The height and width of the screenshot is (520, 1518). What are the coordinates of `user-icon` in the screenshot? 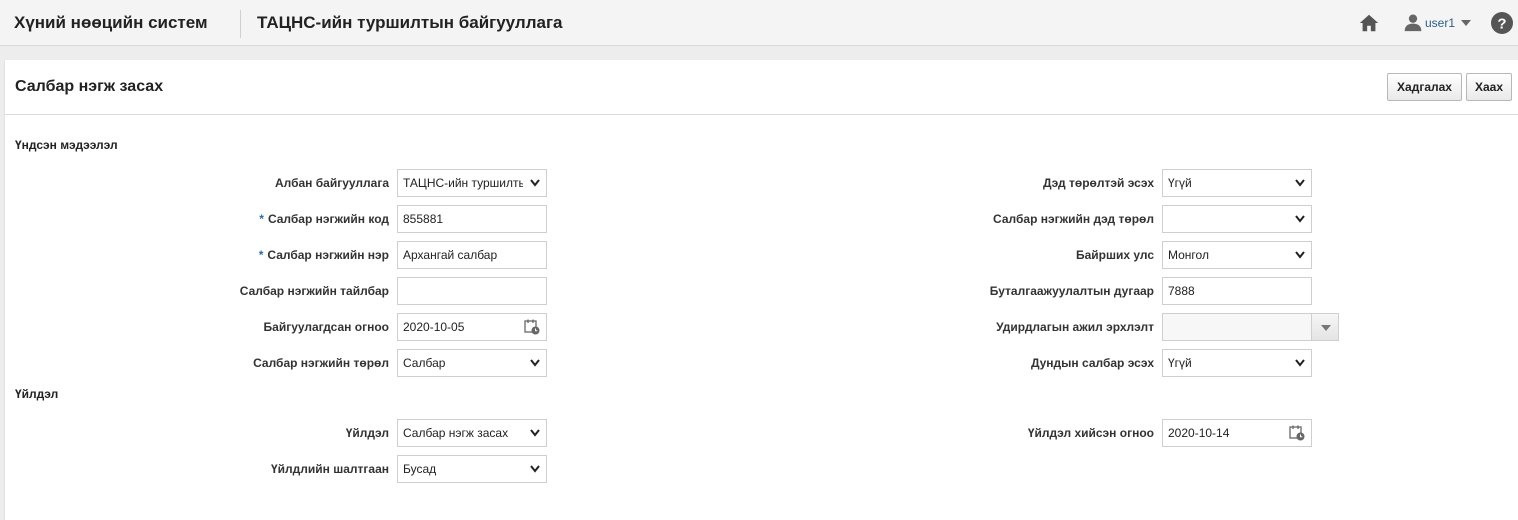 It's located at (1413, 22).